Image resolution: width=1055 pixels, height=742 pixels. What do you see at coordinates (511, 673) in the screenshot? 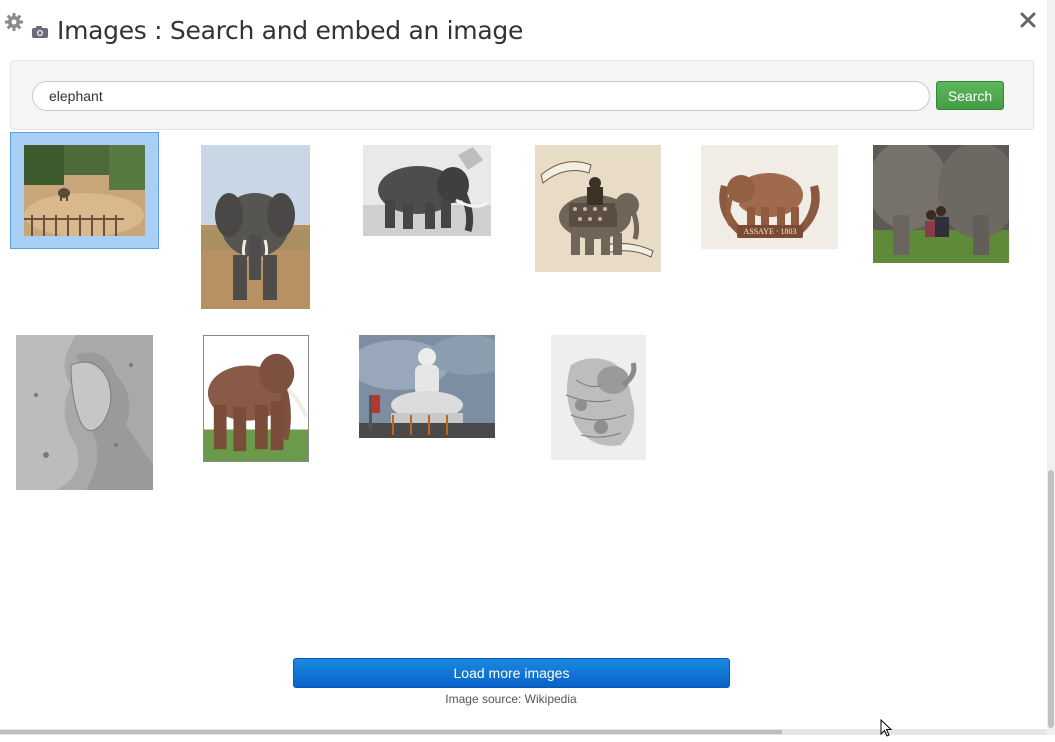
I see `load-more-button: Load more images` at bounding box center [511, 673].